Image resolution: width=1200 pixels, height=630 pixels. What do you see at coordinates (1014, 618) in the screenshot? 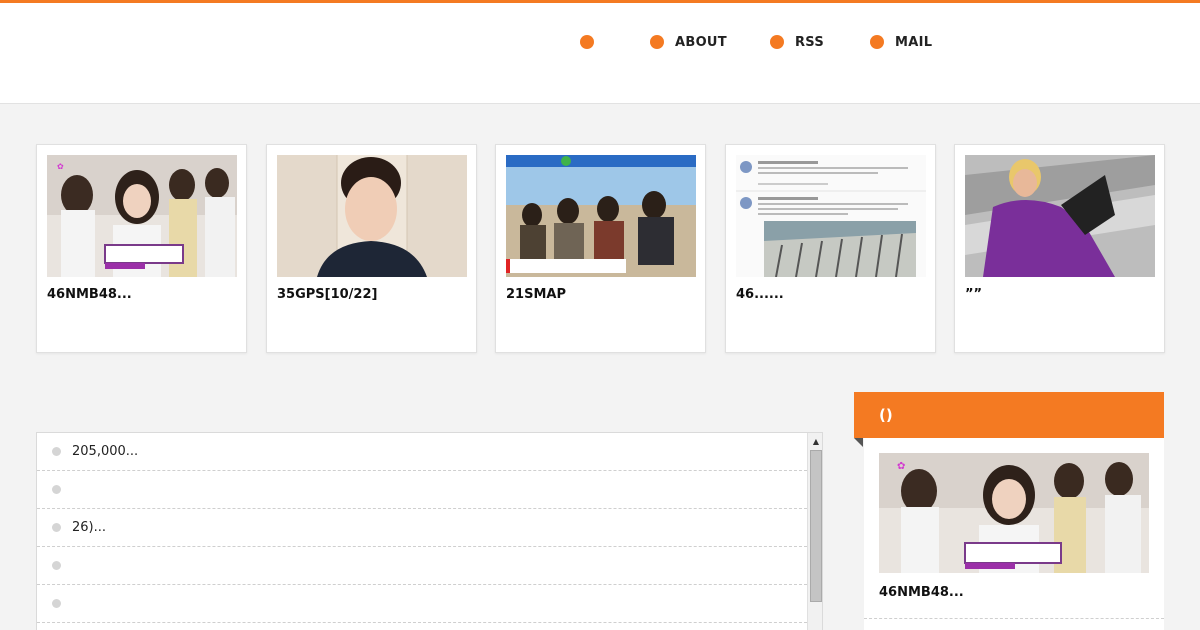
I see `widget-divider` at bounding box center [1014, 618].